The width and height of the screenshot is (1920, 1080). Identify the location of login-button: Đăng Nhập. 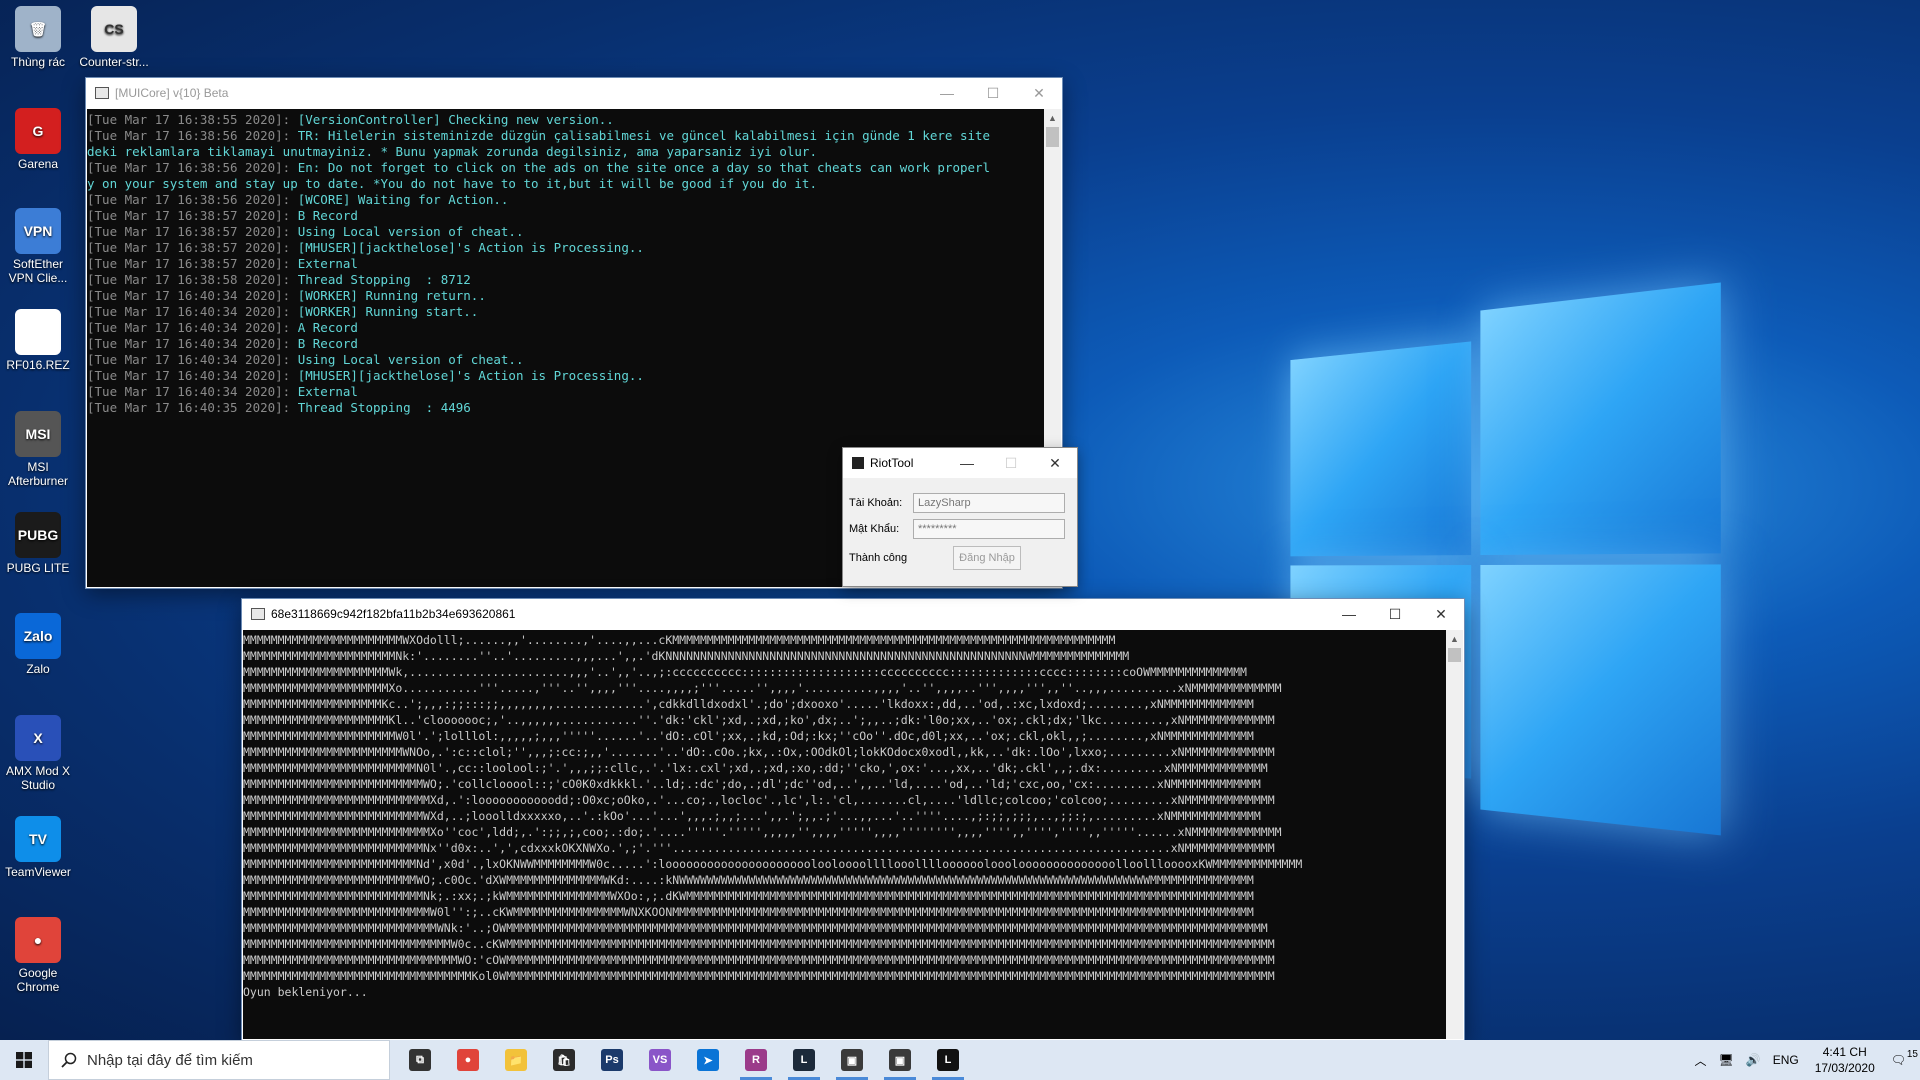
(987, 558).